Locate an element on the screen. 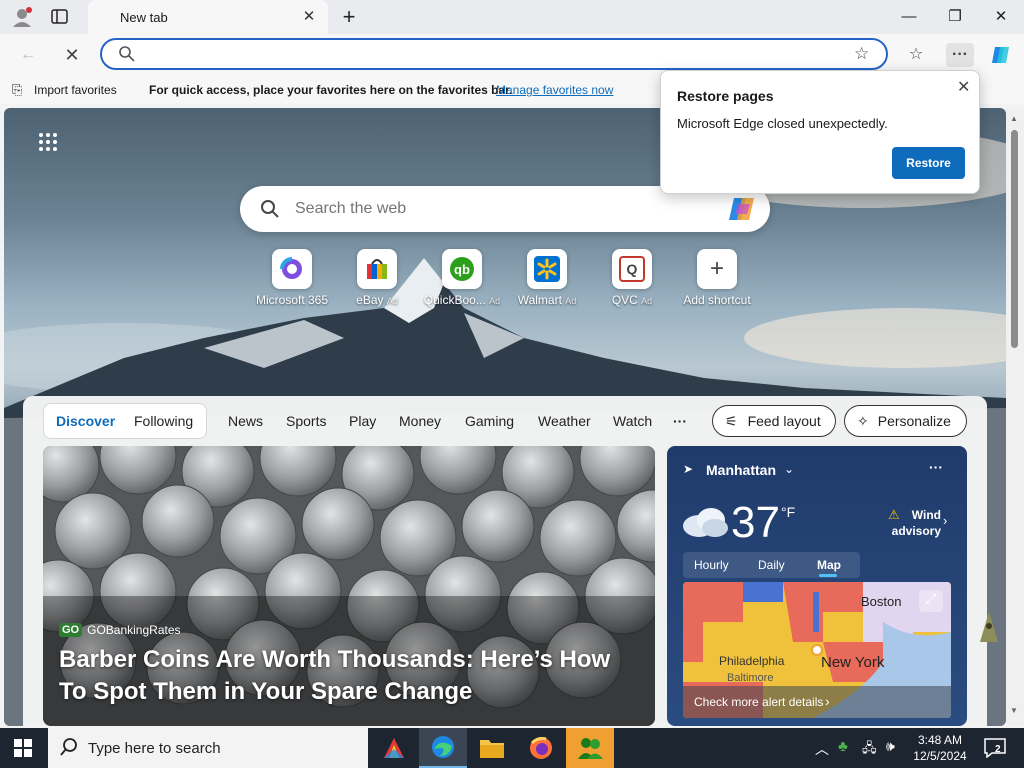 Image resolution: width=1024 pixels, height=768 pixels. alert-chevron-icon: › is located at coordinates (945, 520).